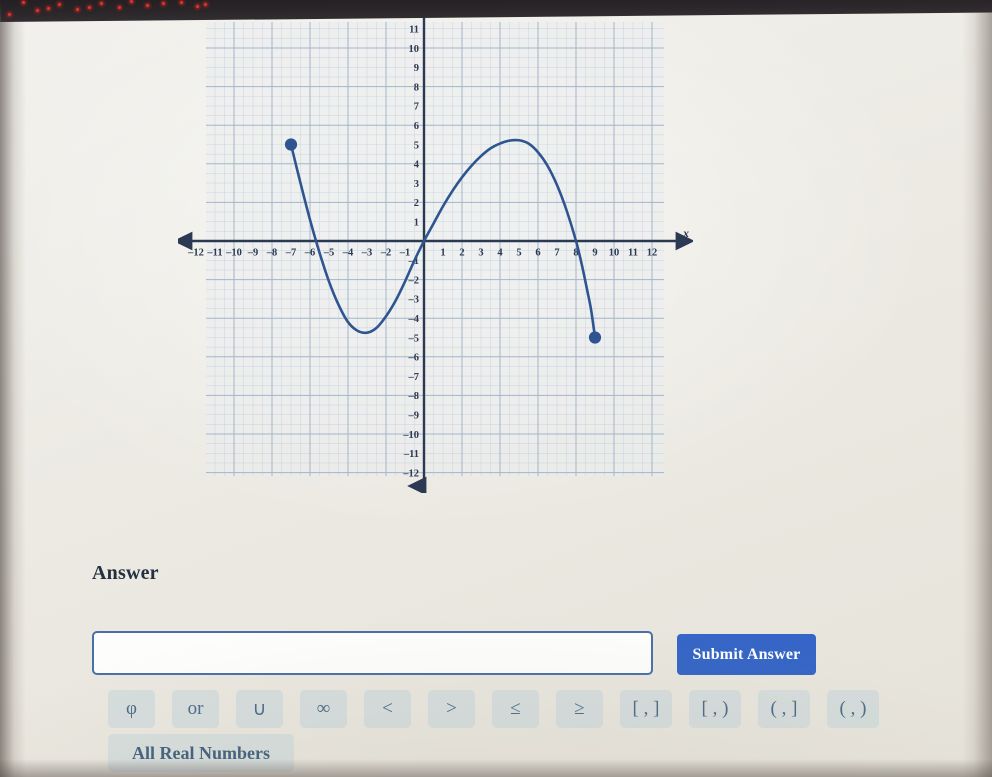 This screenshot has height=777, width=992. What do you see at coordinates (646, 709) in the screenshot?
I see `symbol-button-closed-interval: [ , ]` at bounding box center [646, 709].